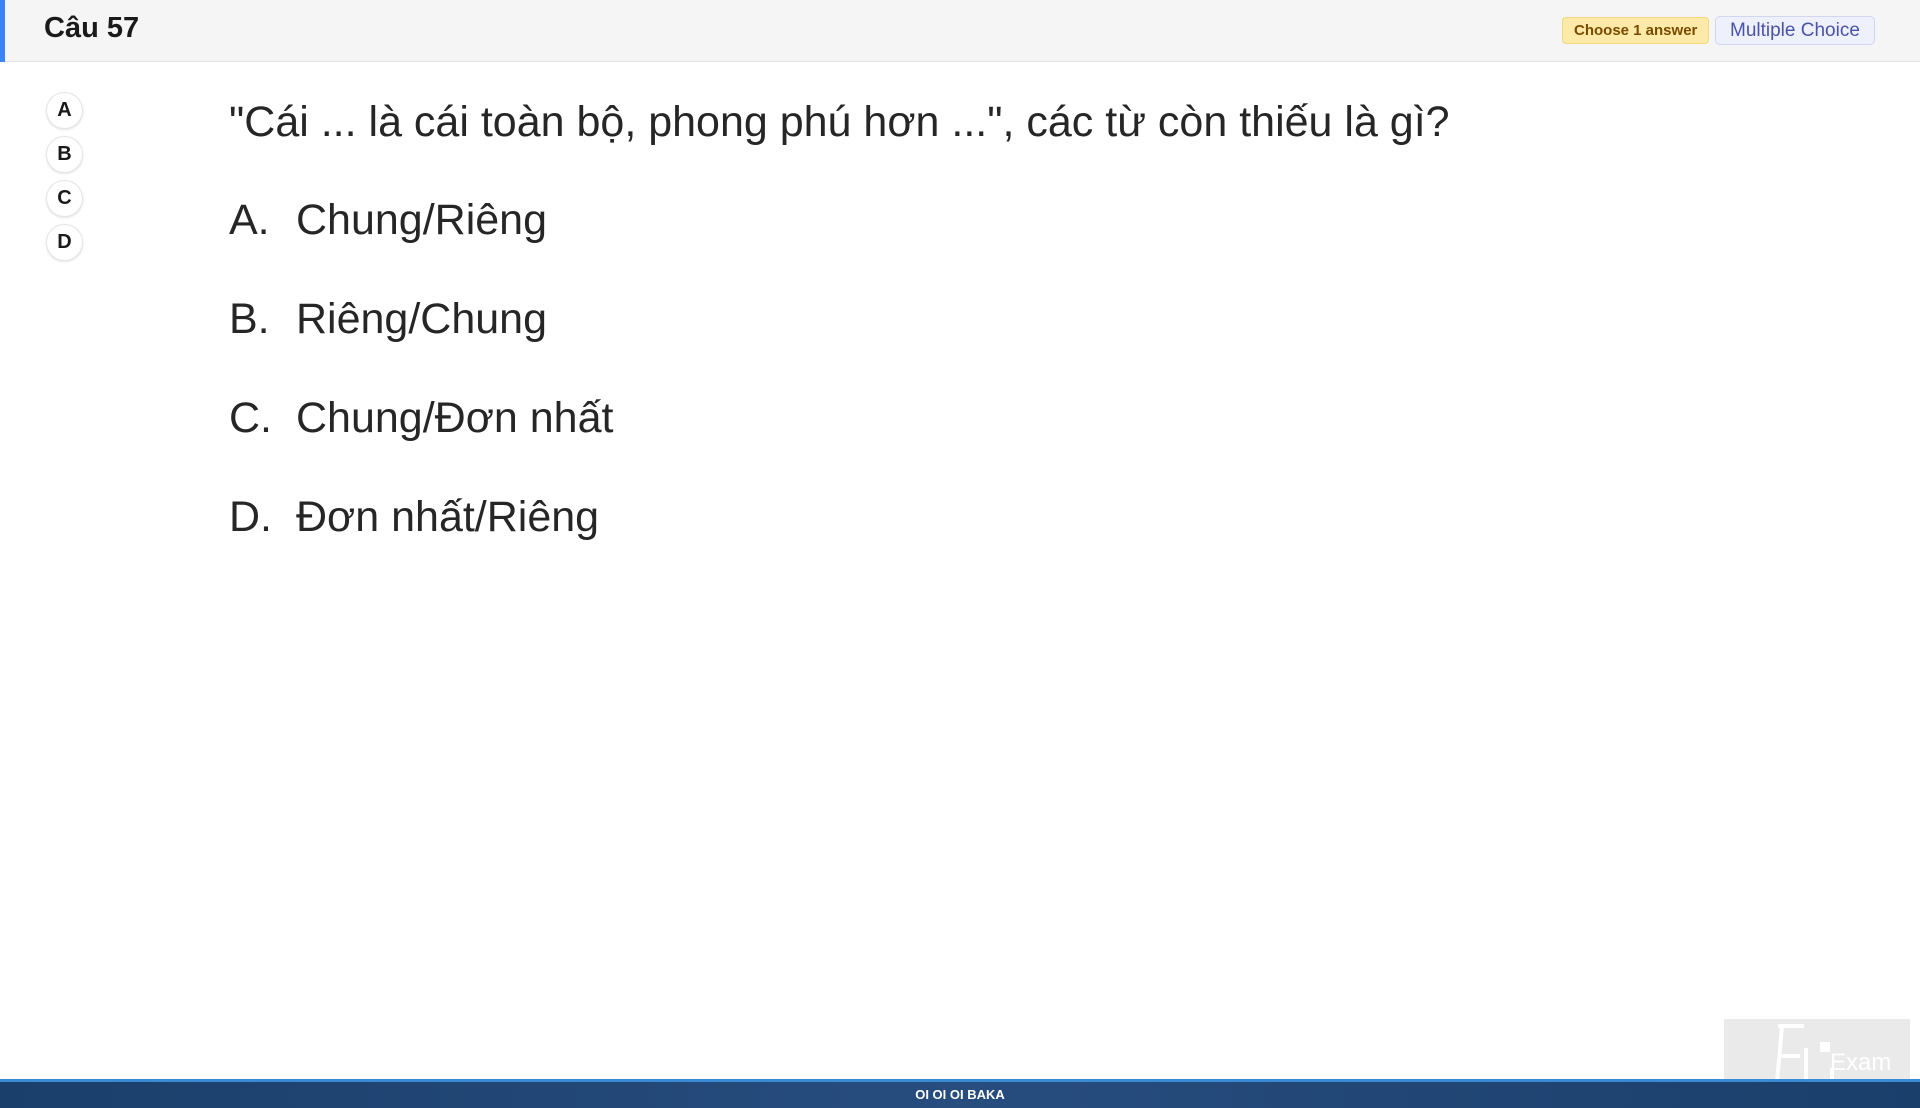 The height and width of the screenshot is (1108, 1920). I want to click on choice-text: Chung/Đơn nhất, so click(455, 418).